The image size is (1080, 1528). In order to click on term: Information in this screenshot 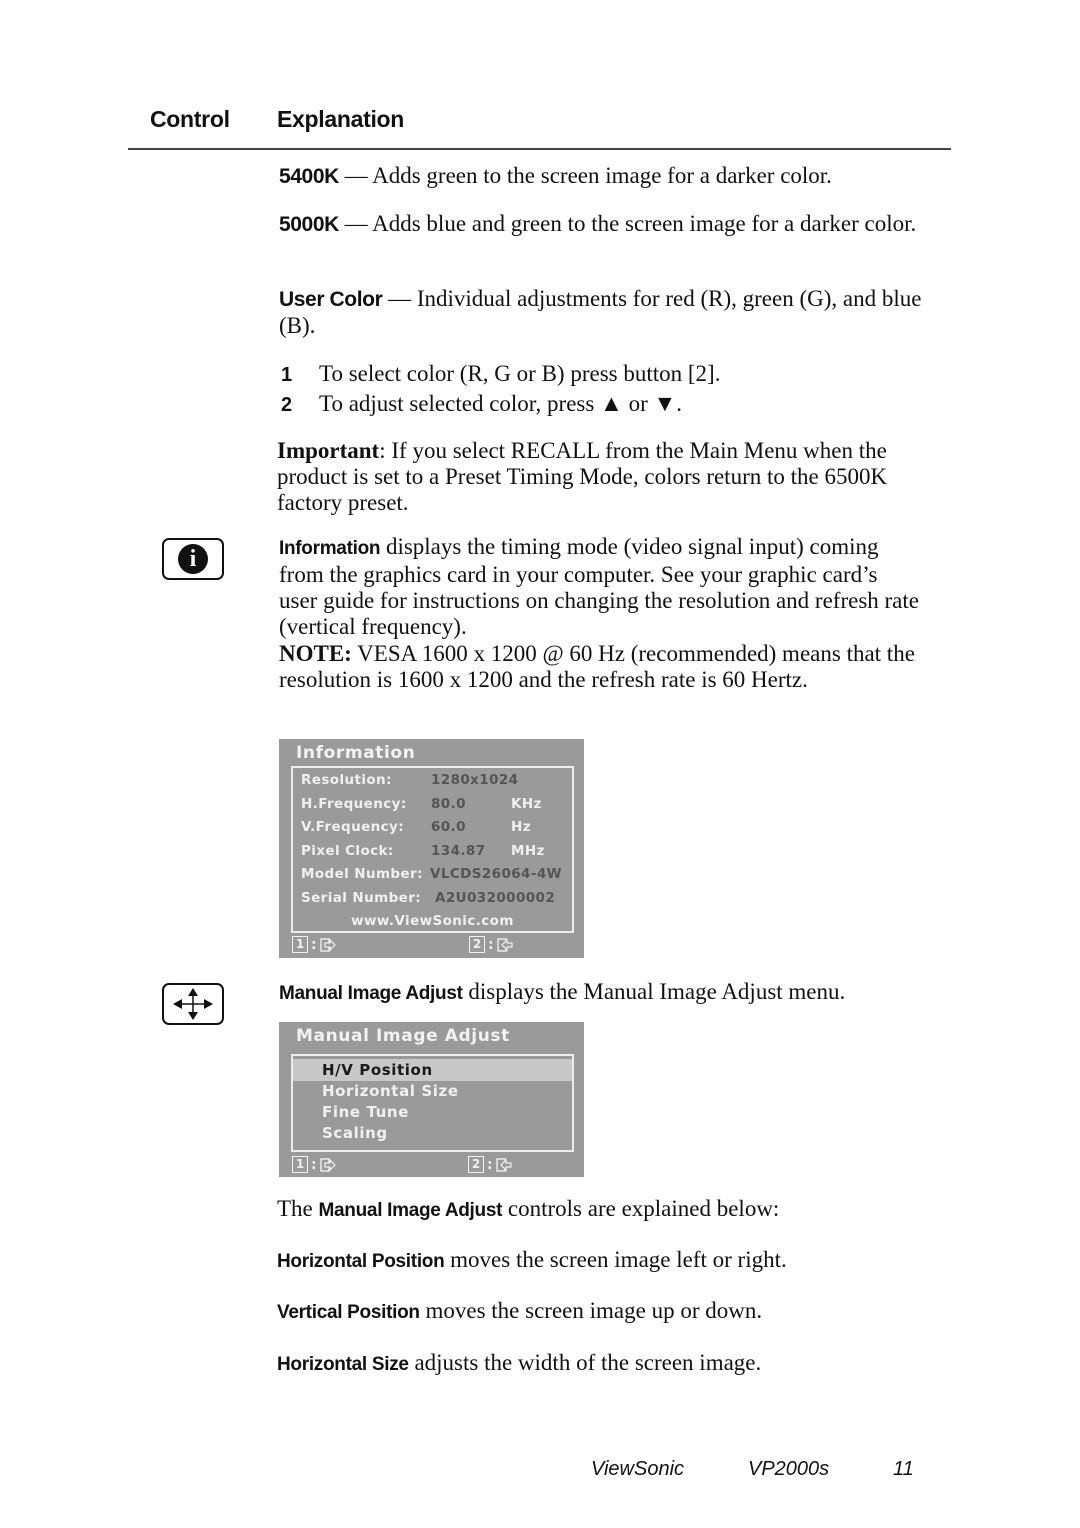, I will do `click(330, 548)`.